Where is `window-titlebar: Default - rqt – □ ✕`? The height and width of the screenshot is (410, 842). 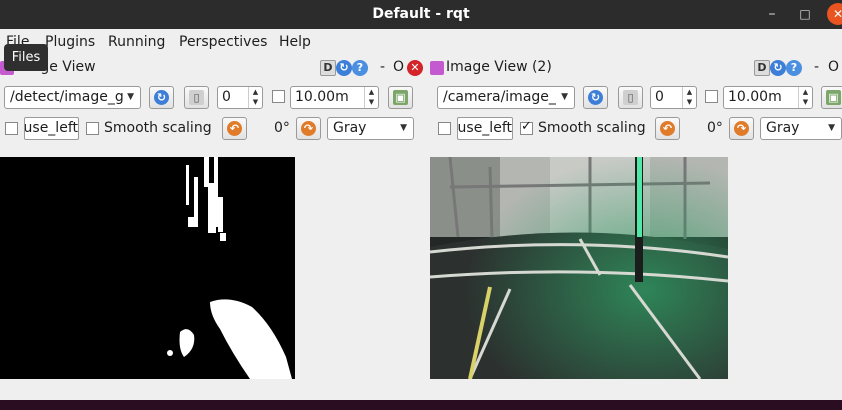
window-titlebar: Default - rqt – □ ✕ is located at coordinates (421, 14).